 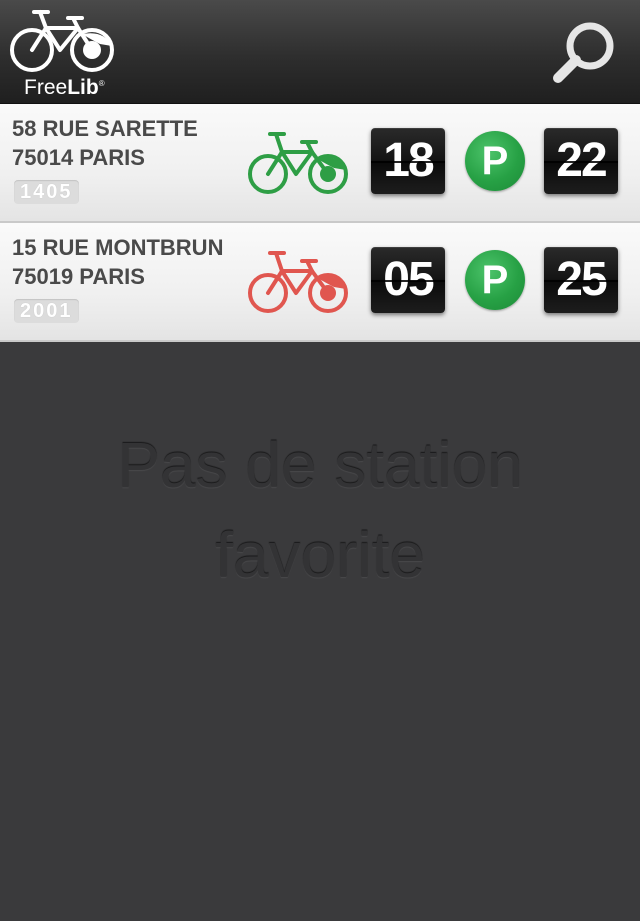 What do you see at coordinates (78, 276) in the screenshot?
I see `station-address-line2: 75019 PARIS` at bounding box center [78, 276].